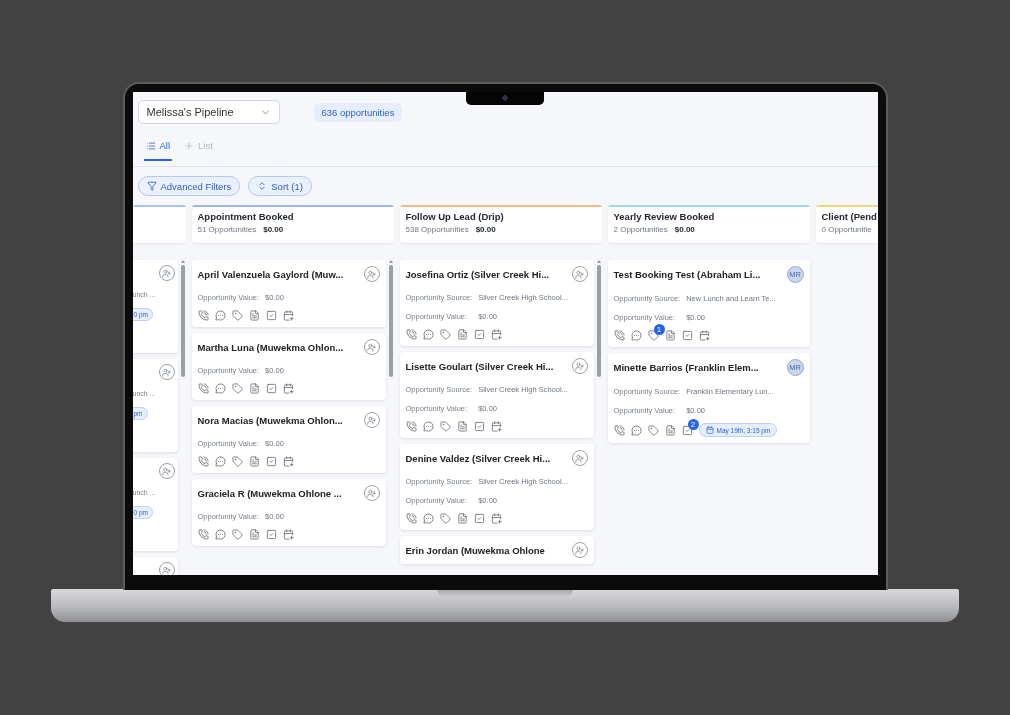 This screenshot has width=1010, height=715. I want to click on pipeline-select: Melissa's Pipeline, so click(208, 112).